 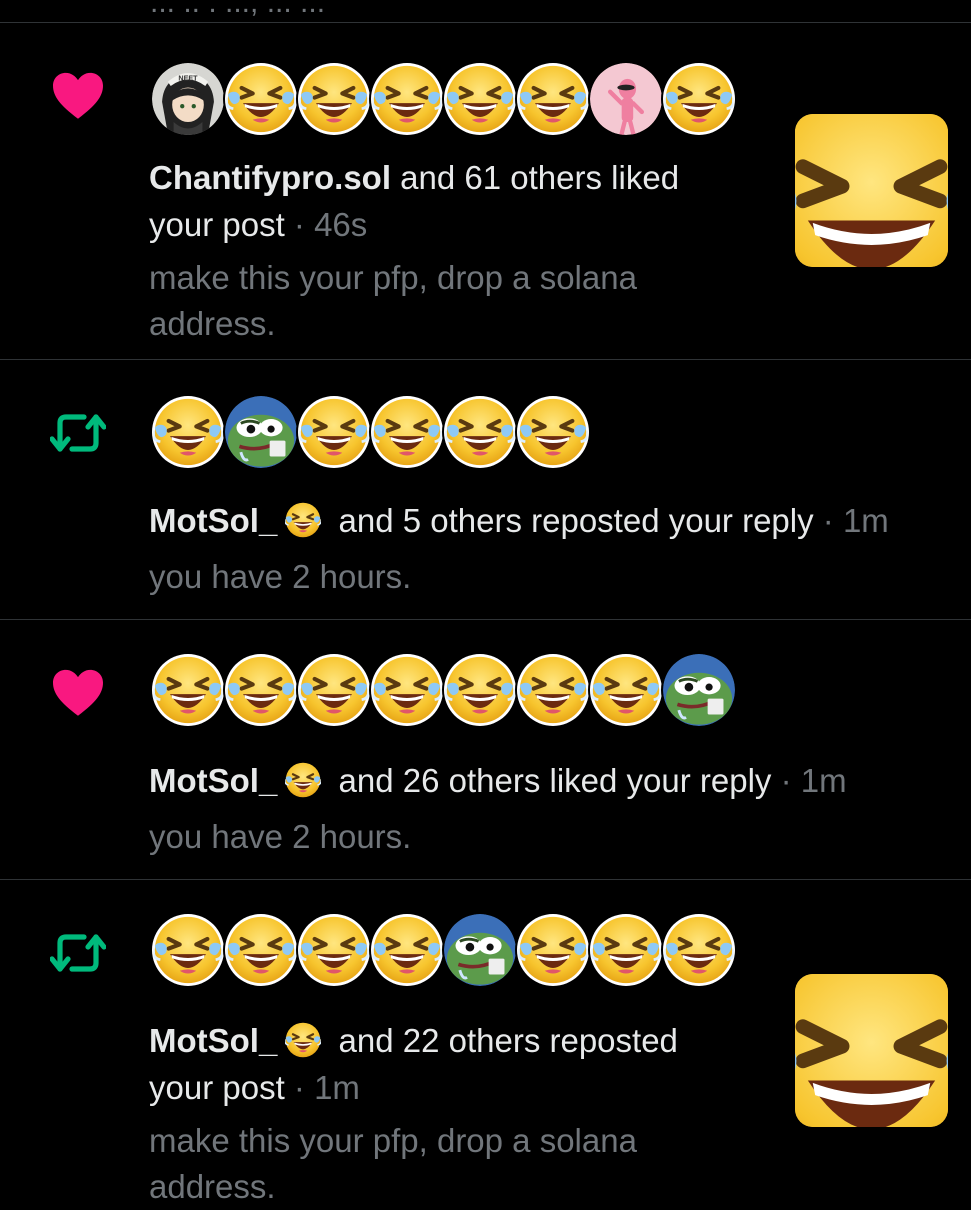 What do you see at coordinates (571, 520) in the screenshot?
I see `action-text: and 5 others reposted your reply` at bounding box center [571, 520].